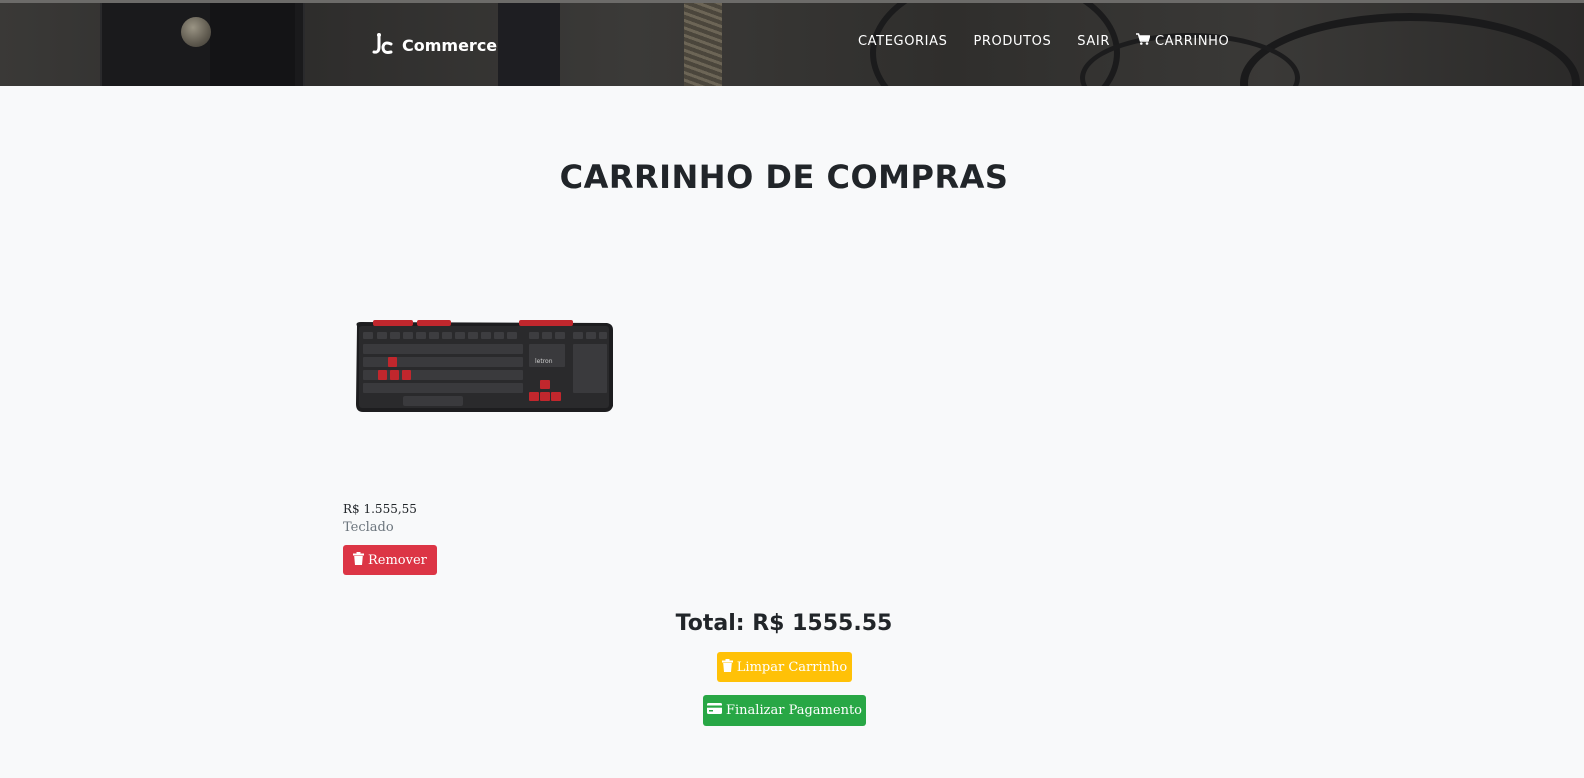  I want to click on clear-cart-button: Limpar Carrinho, so click(784, 667).